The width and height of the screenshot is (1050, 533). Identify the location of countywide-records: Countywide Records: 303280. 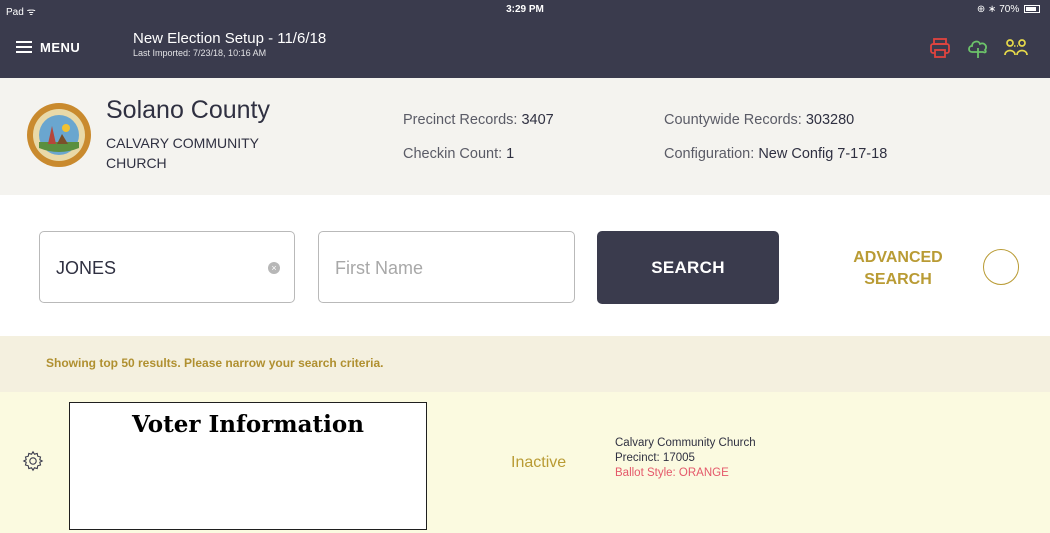
(759, 120).